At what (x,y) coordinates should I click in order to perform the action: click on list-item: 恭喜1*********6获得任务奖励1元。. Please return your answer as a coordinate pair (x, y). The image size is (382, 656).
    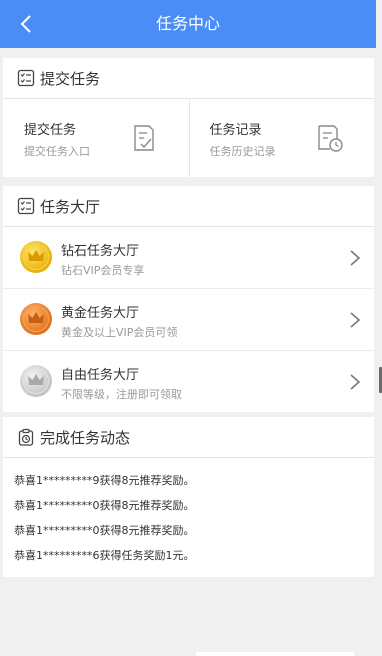
    Looking at the image, I should click on (104, 555).